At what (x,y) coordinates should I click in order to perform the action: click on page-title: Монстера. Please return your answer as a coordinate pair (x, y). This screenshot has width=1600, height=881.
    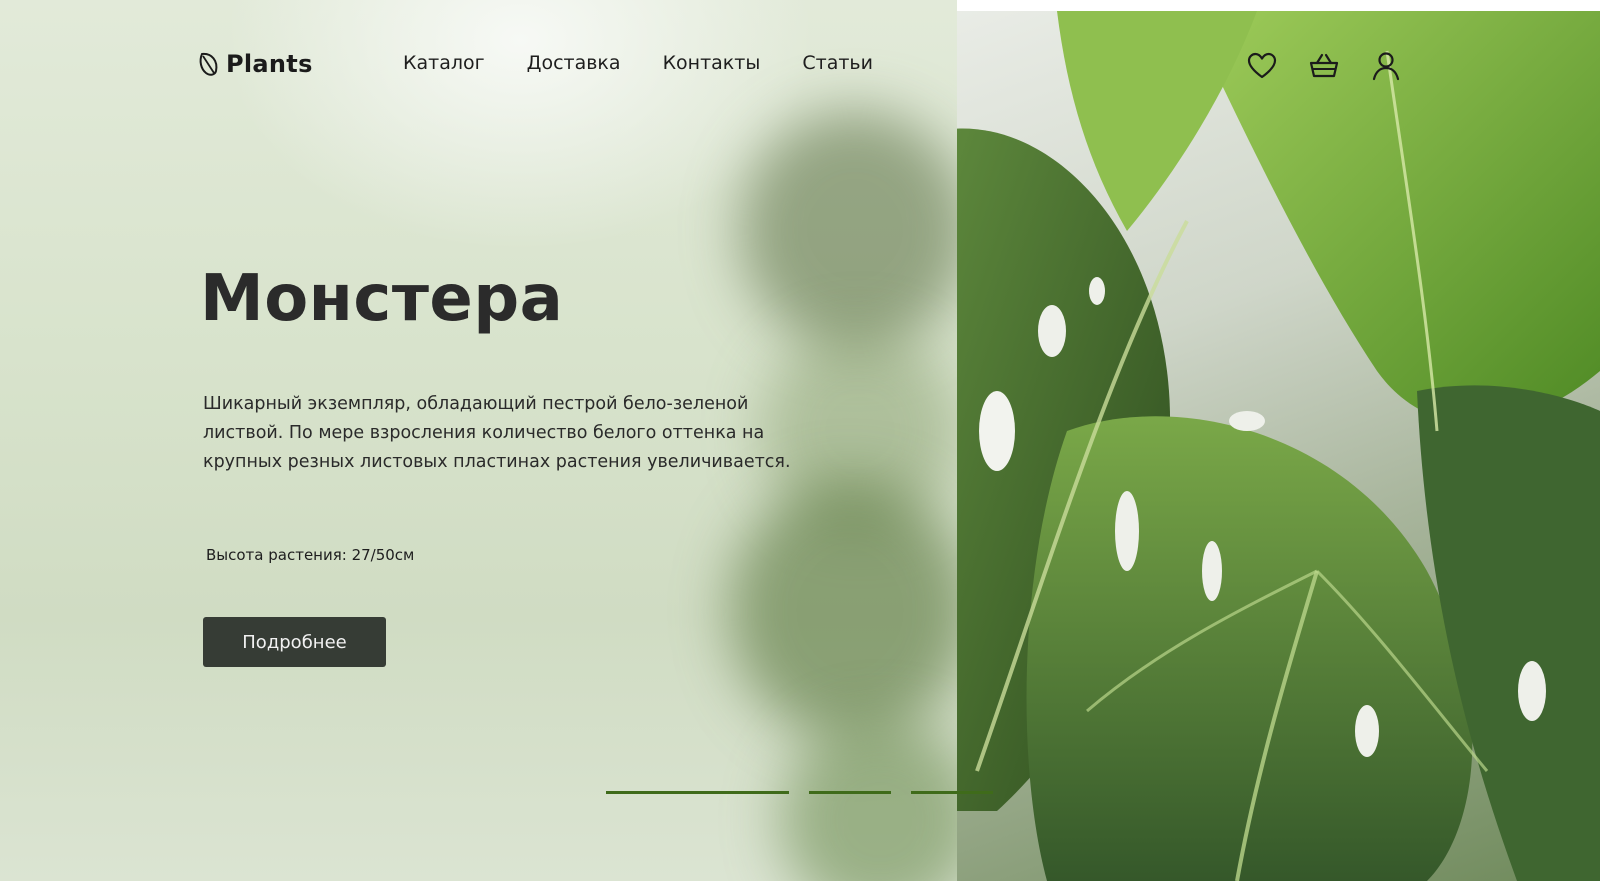
    Looking at the image, I should click on (382, 299).